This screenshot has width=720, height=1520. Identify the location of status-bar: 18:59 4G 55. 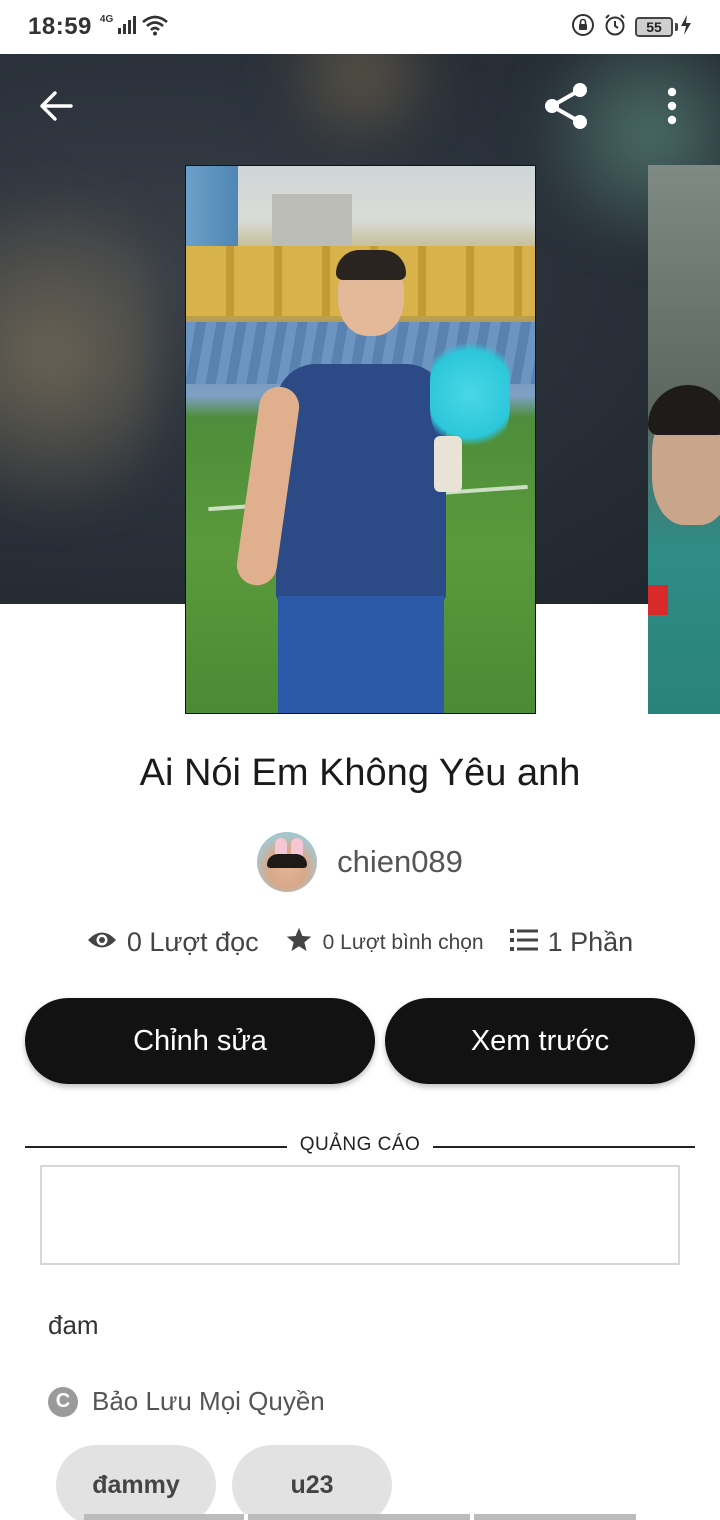
(360, 27).